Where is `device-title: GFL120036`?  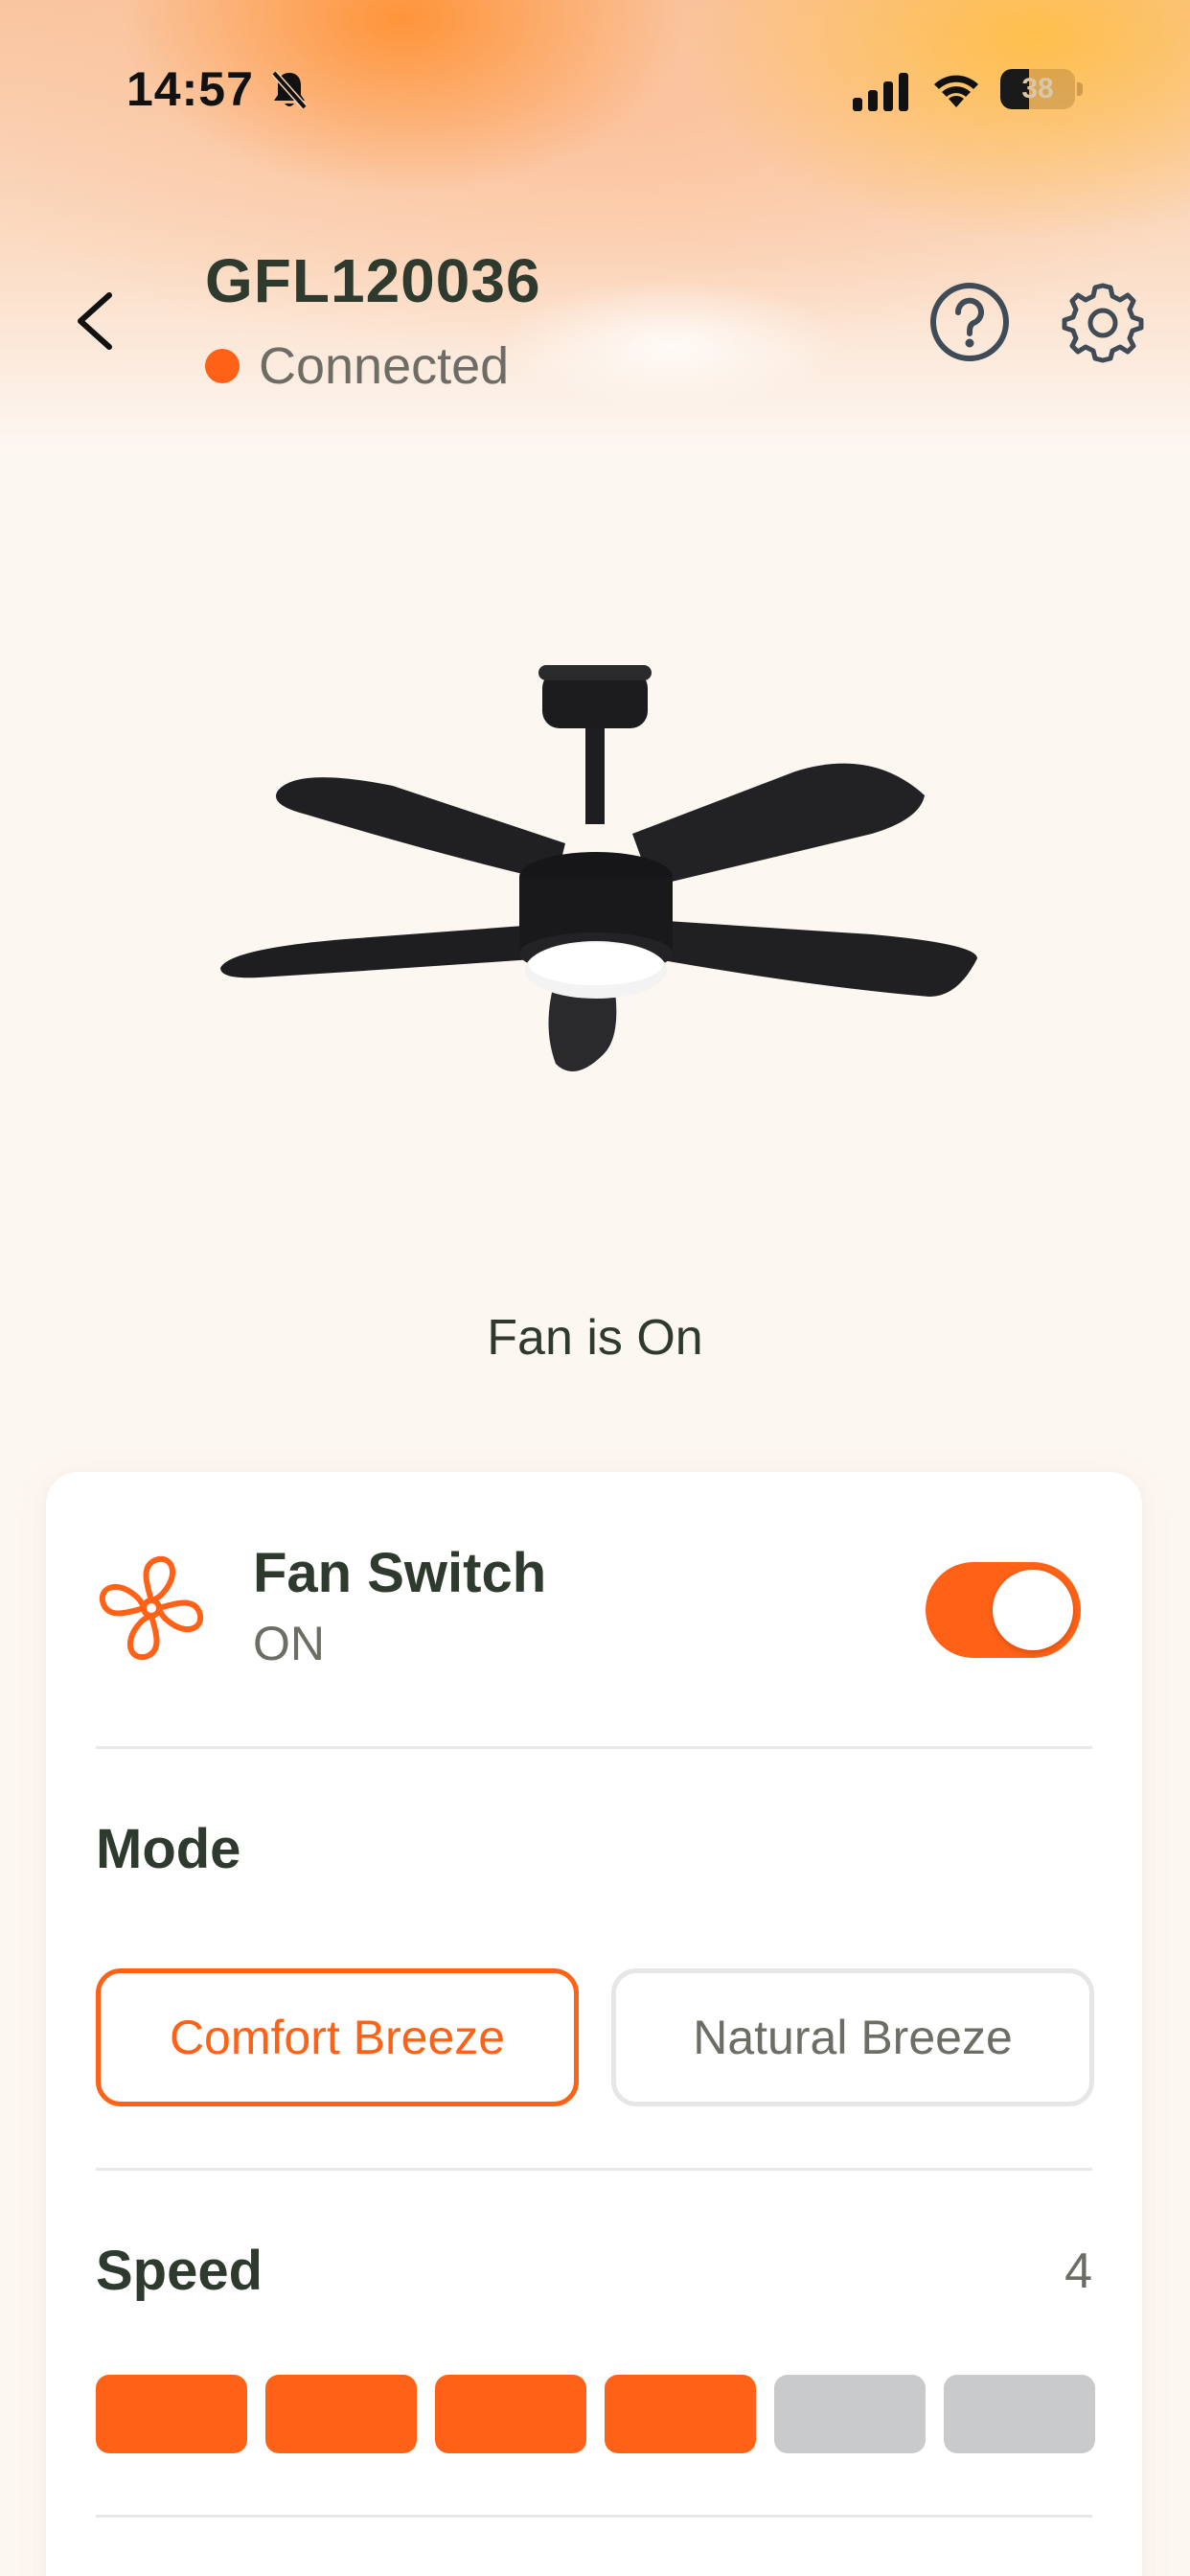 device-title: GFL120036 is located at coordinates (373, 280).